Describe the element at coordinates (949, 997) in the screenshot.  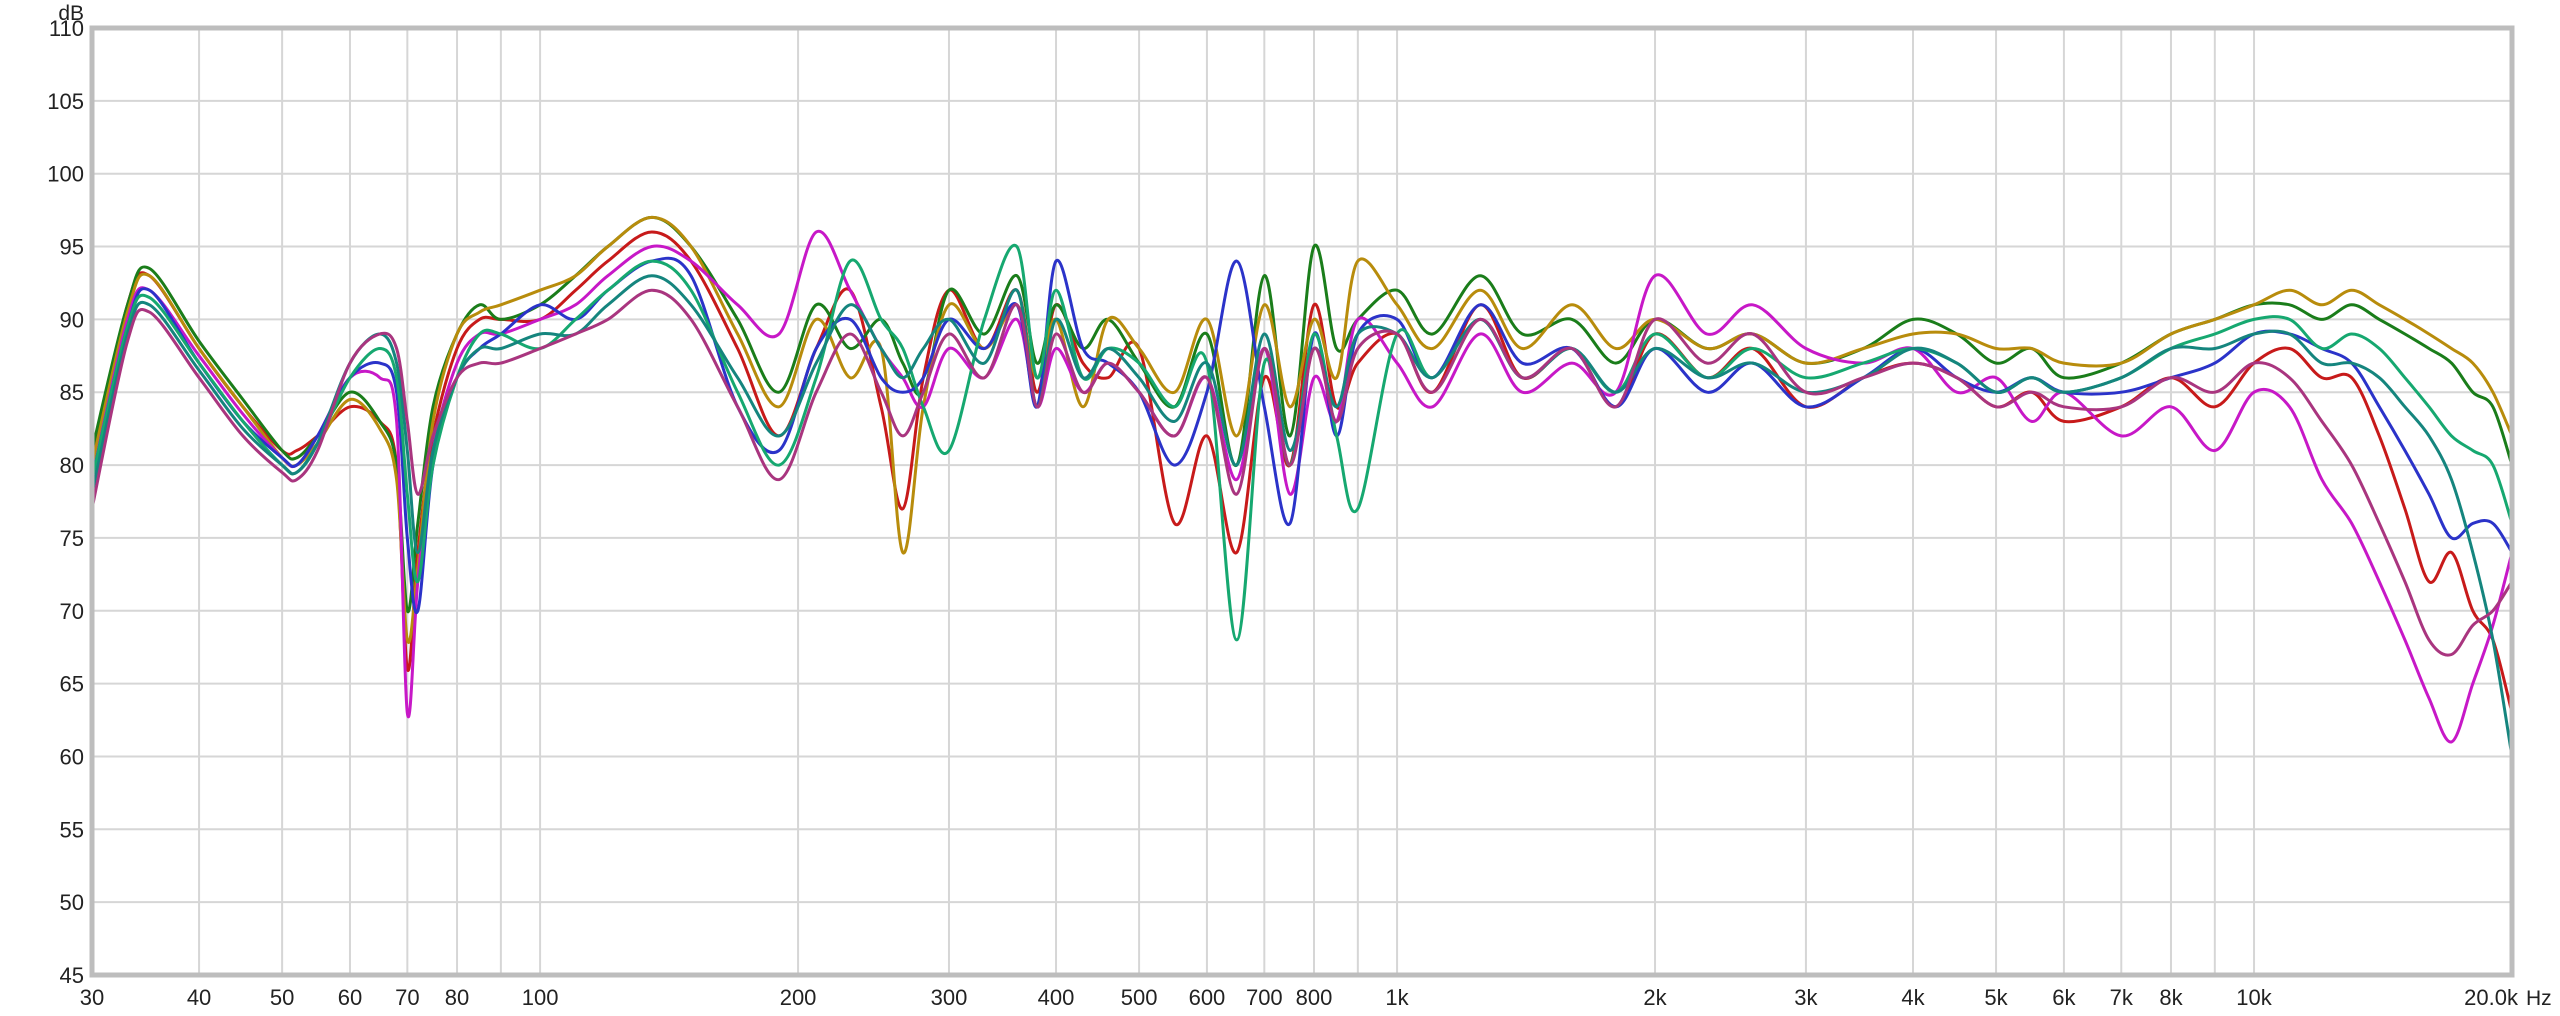
I see `x-tick-label: 300` at that location.